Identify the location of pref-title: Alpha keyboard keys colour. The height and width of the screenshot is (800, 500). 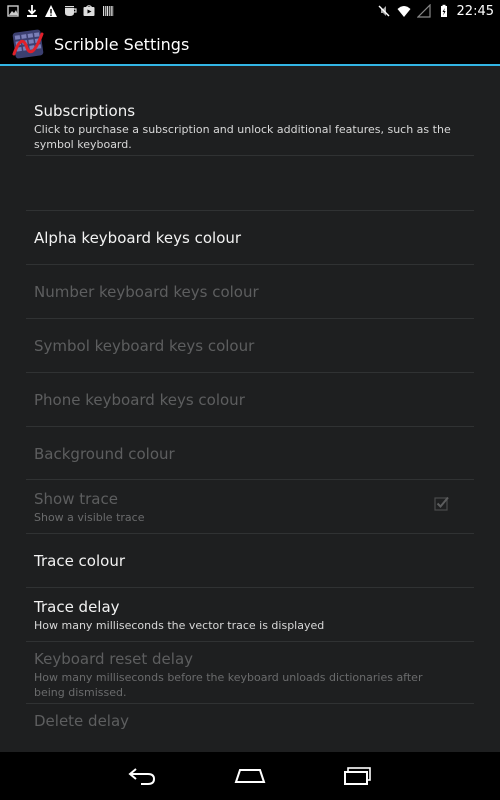
(138, 238).